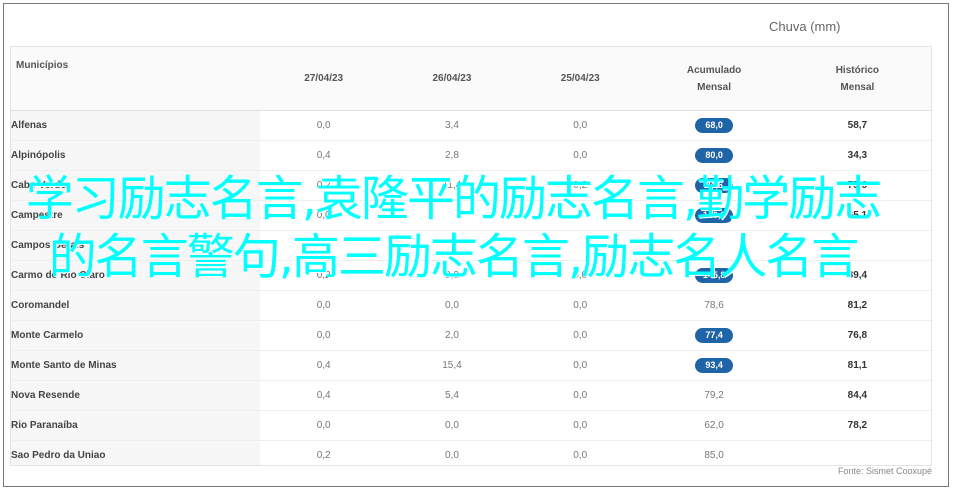 This screenshot has width=954, height=491. I want to click on acumulado-badge: 77,4, so click(714, 335).